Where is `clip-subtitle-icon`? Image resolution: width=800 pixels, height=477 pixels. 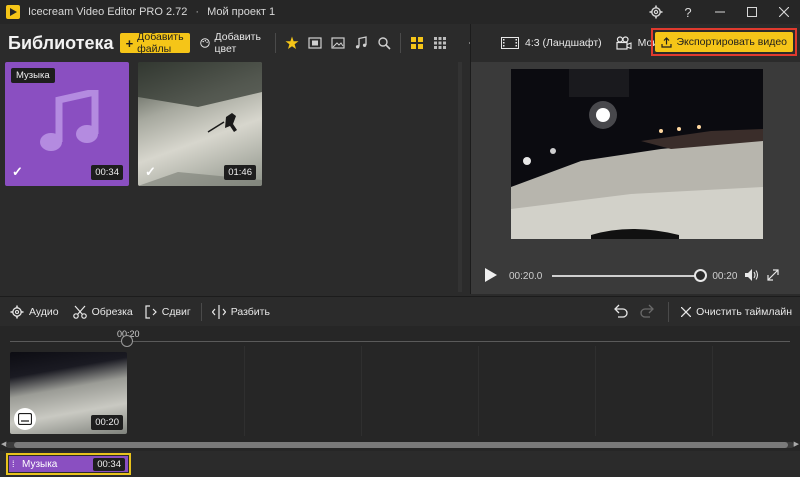 clip-subtitle-icon is located at coordinates (25, 419).